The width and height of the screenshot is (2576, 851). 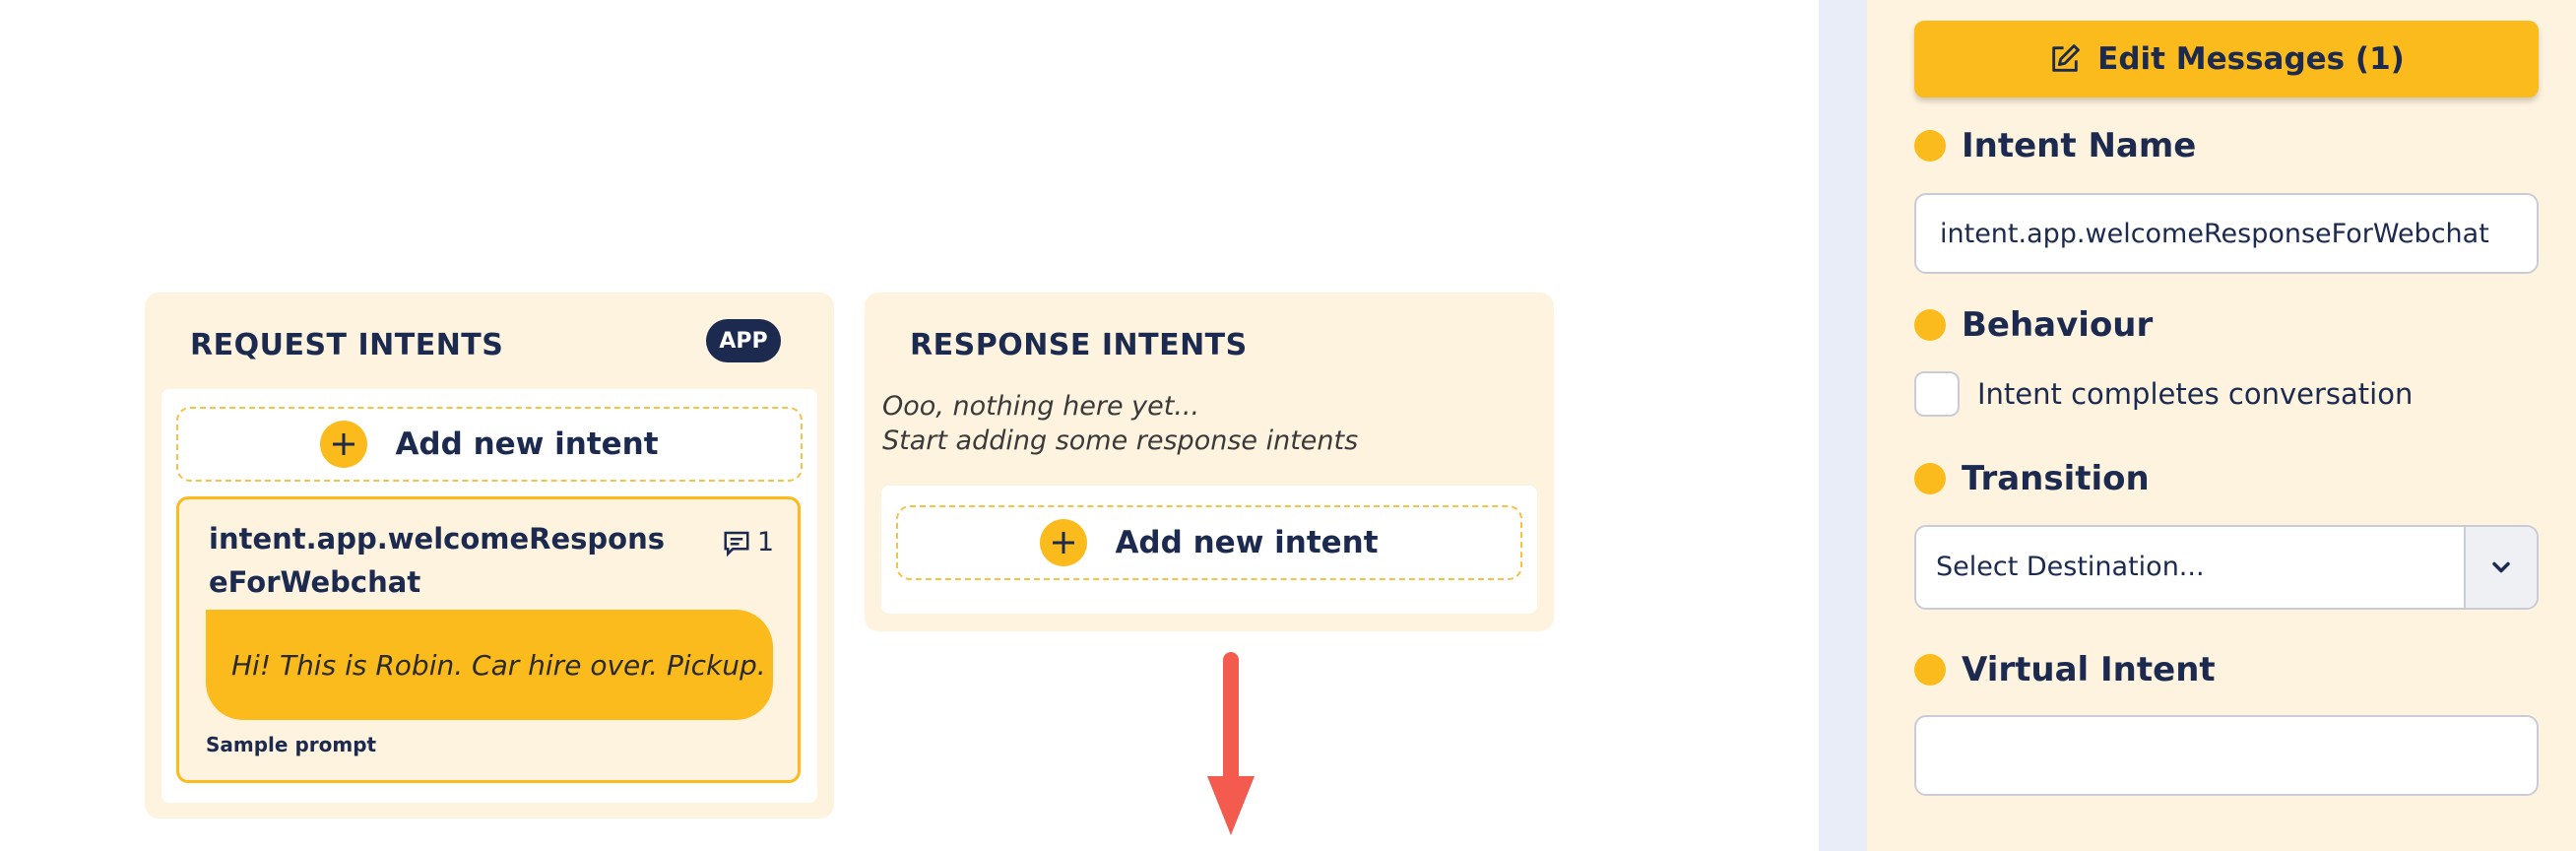 I want to click on app-badge: APP, so click(x=743, y=340).